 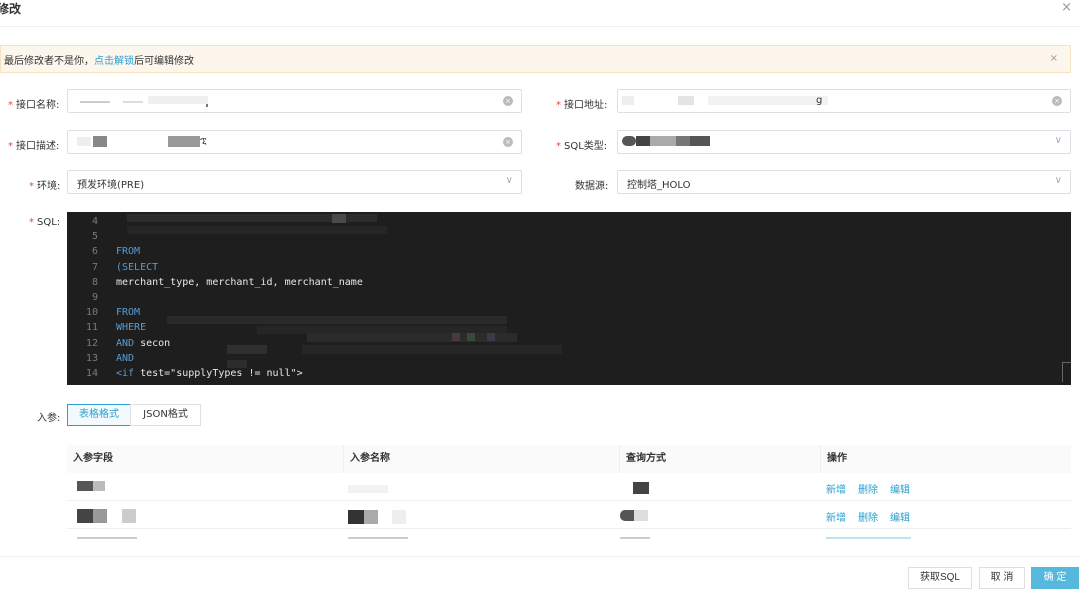 I want to click on line-number: 8, so click(x=94, y=282).